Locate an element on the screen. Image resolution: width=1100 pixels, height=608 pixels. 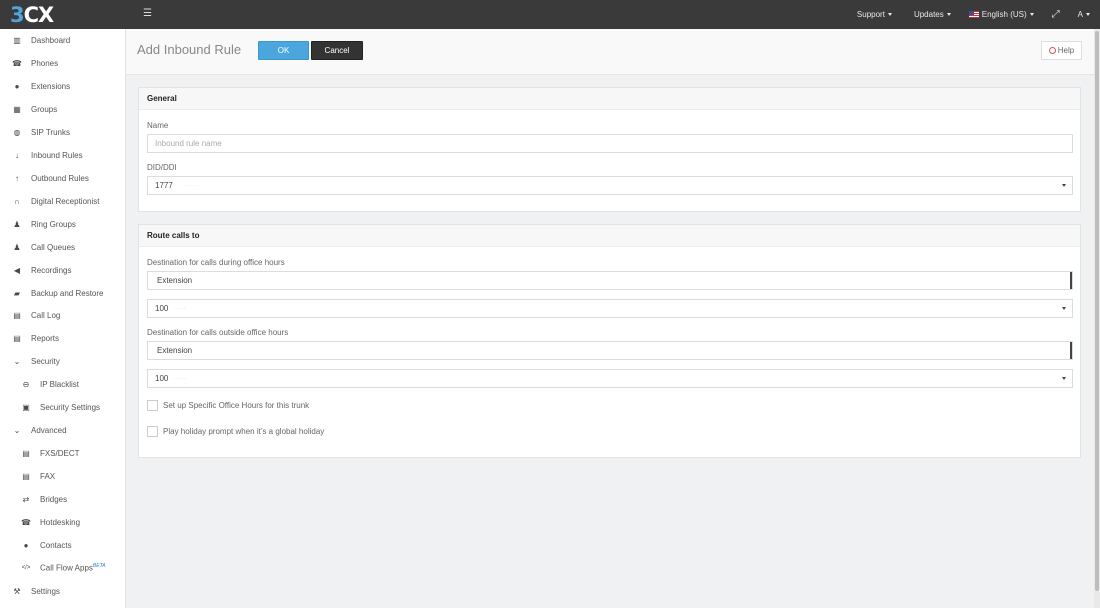
sidebar-item-label: Backup and Restore is located at coordinates (67, 293).